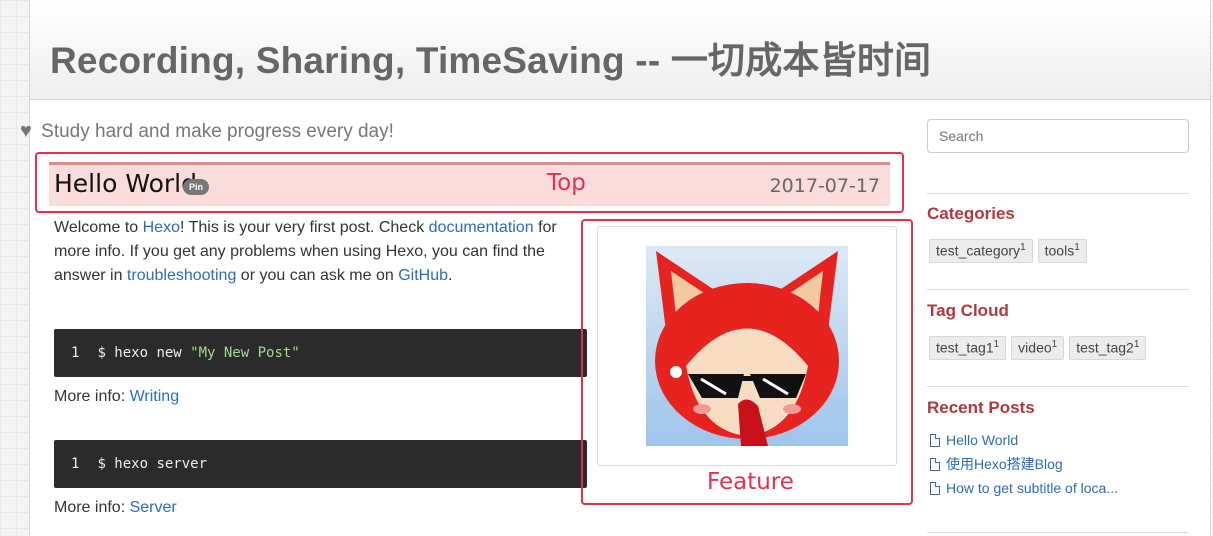  I want to click on recent-post-link: 使用Hexo搭建Blog, so click(1024, 464).